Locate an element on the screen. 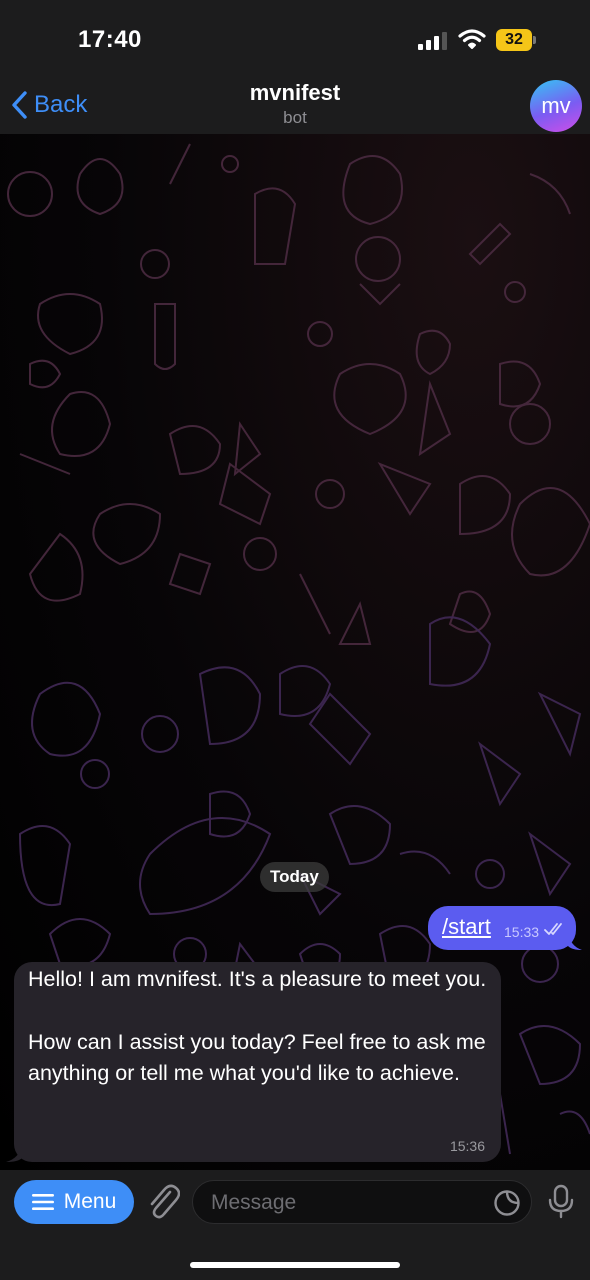 The image size is (590, 1280). message-time: 15:33 is located at coordinates (522, 932).